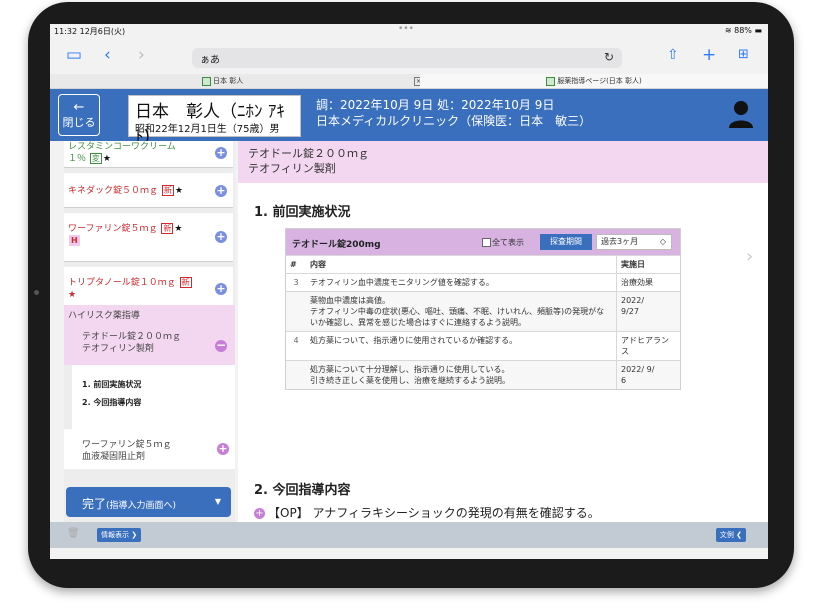 This screenshot has height=609, width=816. Describe the element at coordinates (141, 55) in the screenshot. I see `forward-icon: ›` at that location.